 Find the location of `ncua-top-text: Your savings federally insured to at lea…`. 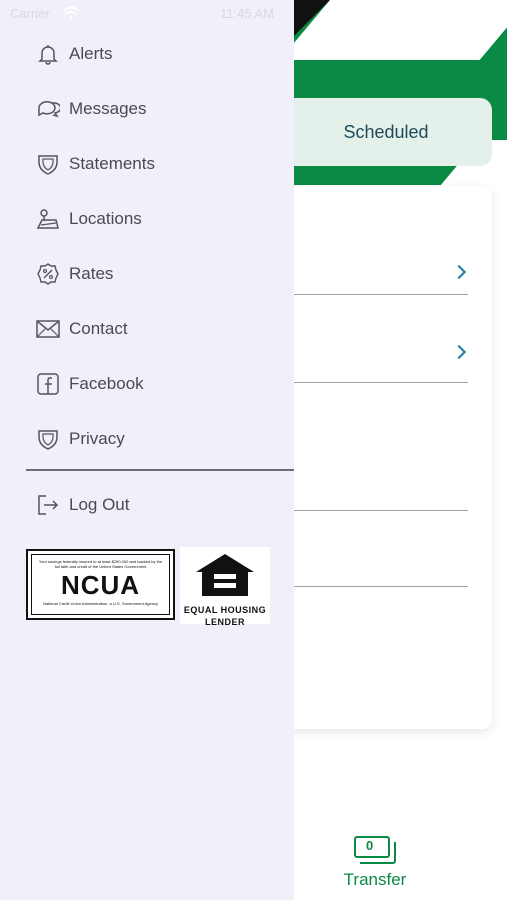

ncua-top-text: Your savings federally insured to at lea… is located at coordinates (100, 564).